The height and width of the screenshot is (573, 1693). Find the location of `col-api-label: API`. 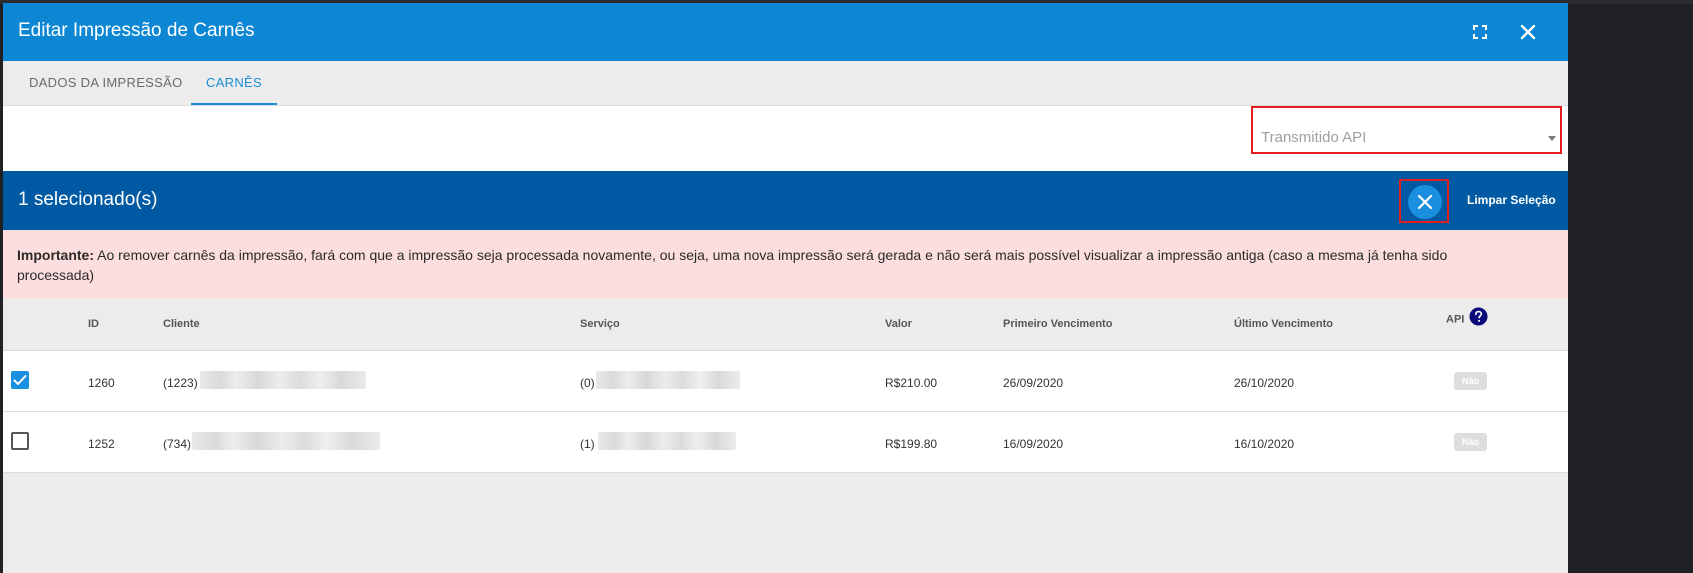

col-api-label: API is located at coordinates (1455, 319).